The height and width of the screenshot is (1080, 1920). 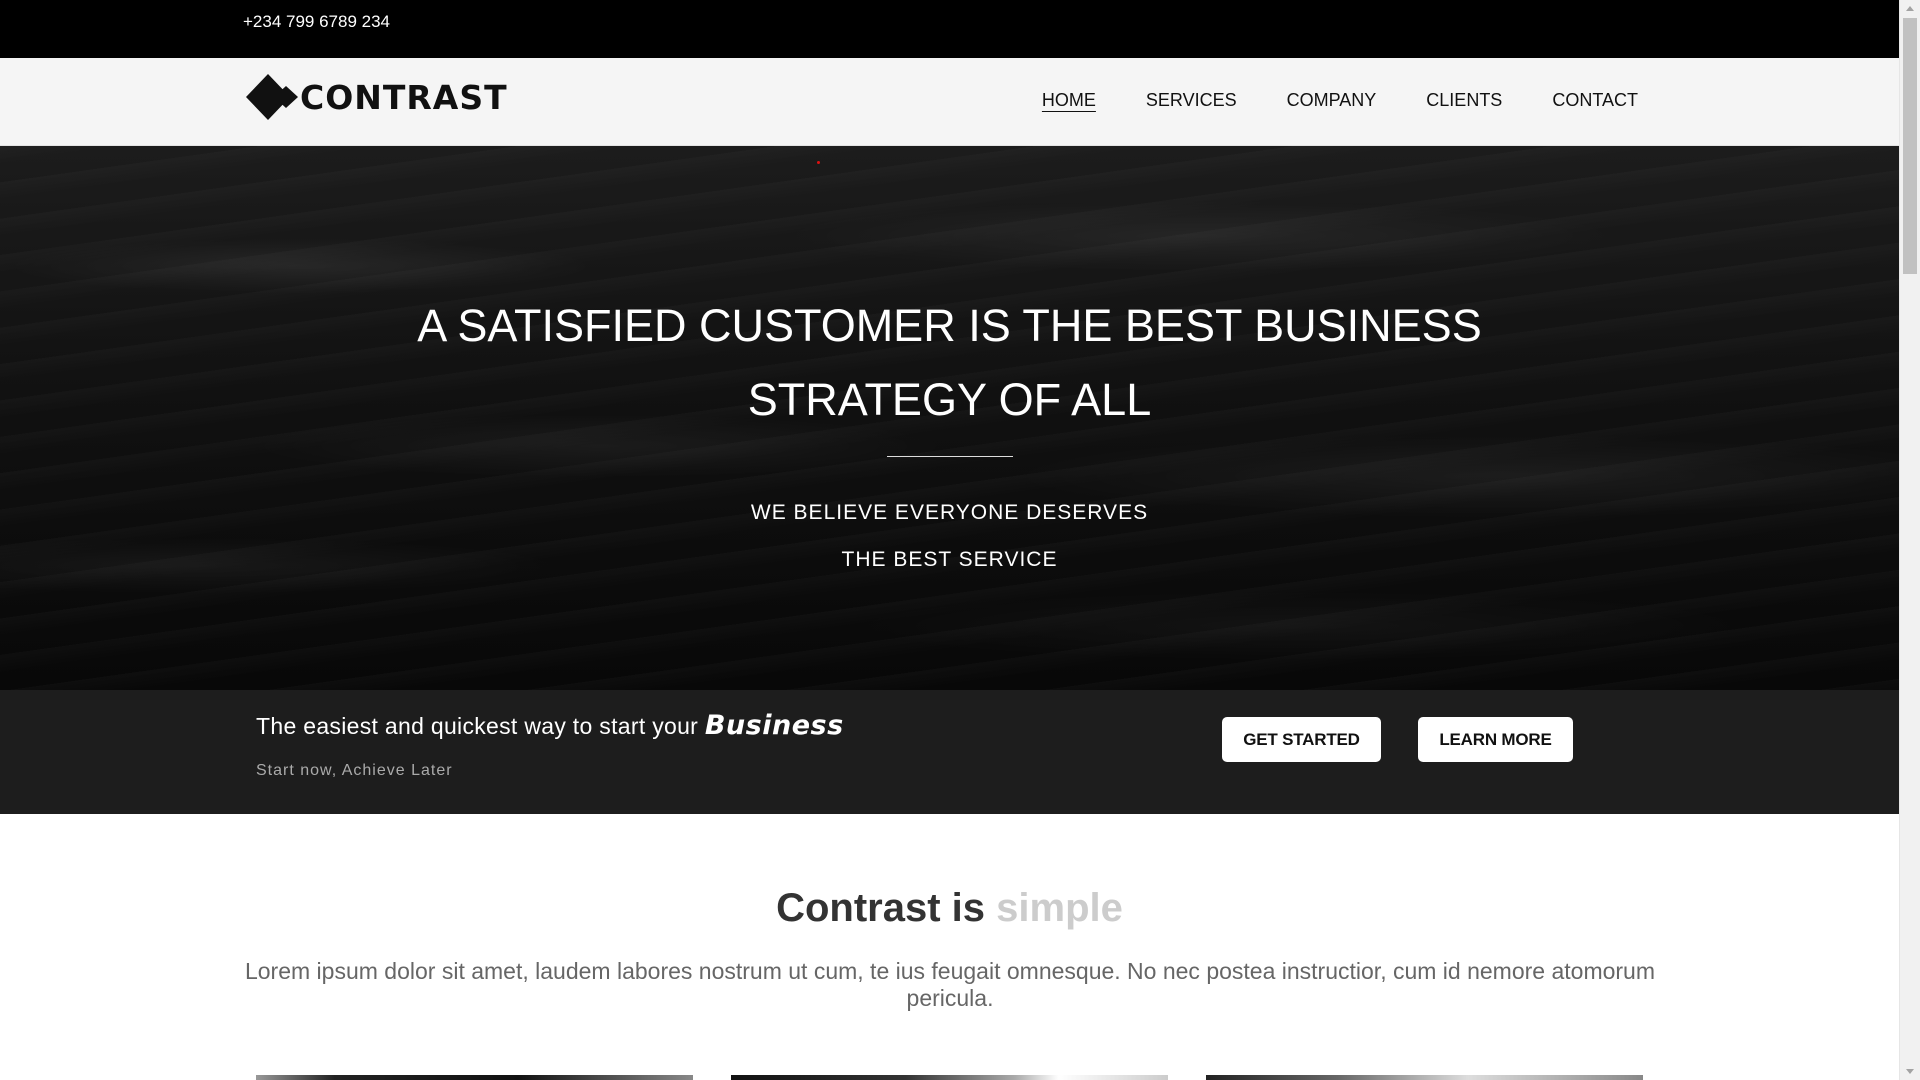 What do you see at coordinates (1301, 739) in the screenshot?
I see `get-started-button: GET STARTED` at bounding box center [1301, 739].